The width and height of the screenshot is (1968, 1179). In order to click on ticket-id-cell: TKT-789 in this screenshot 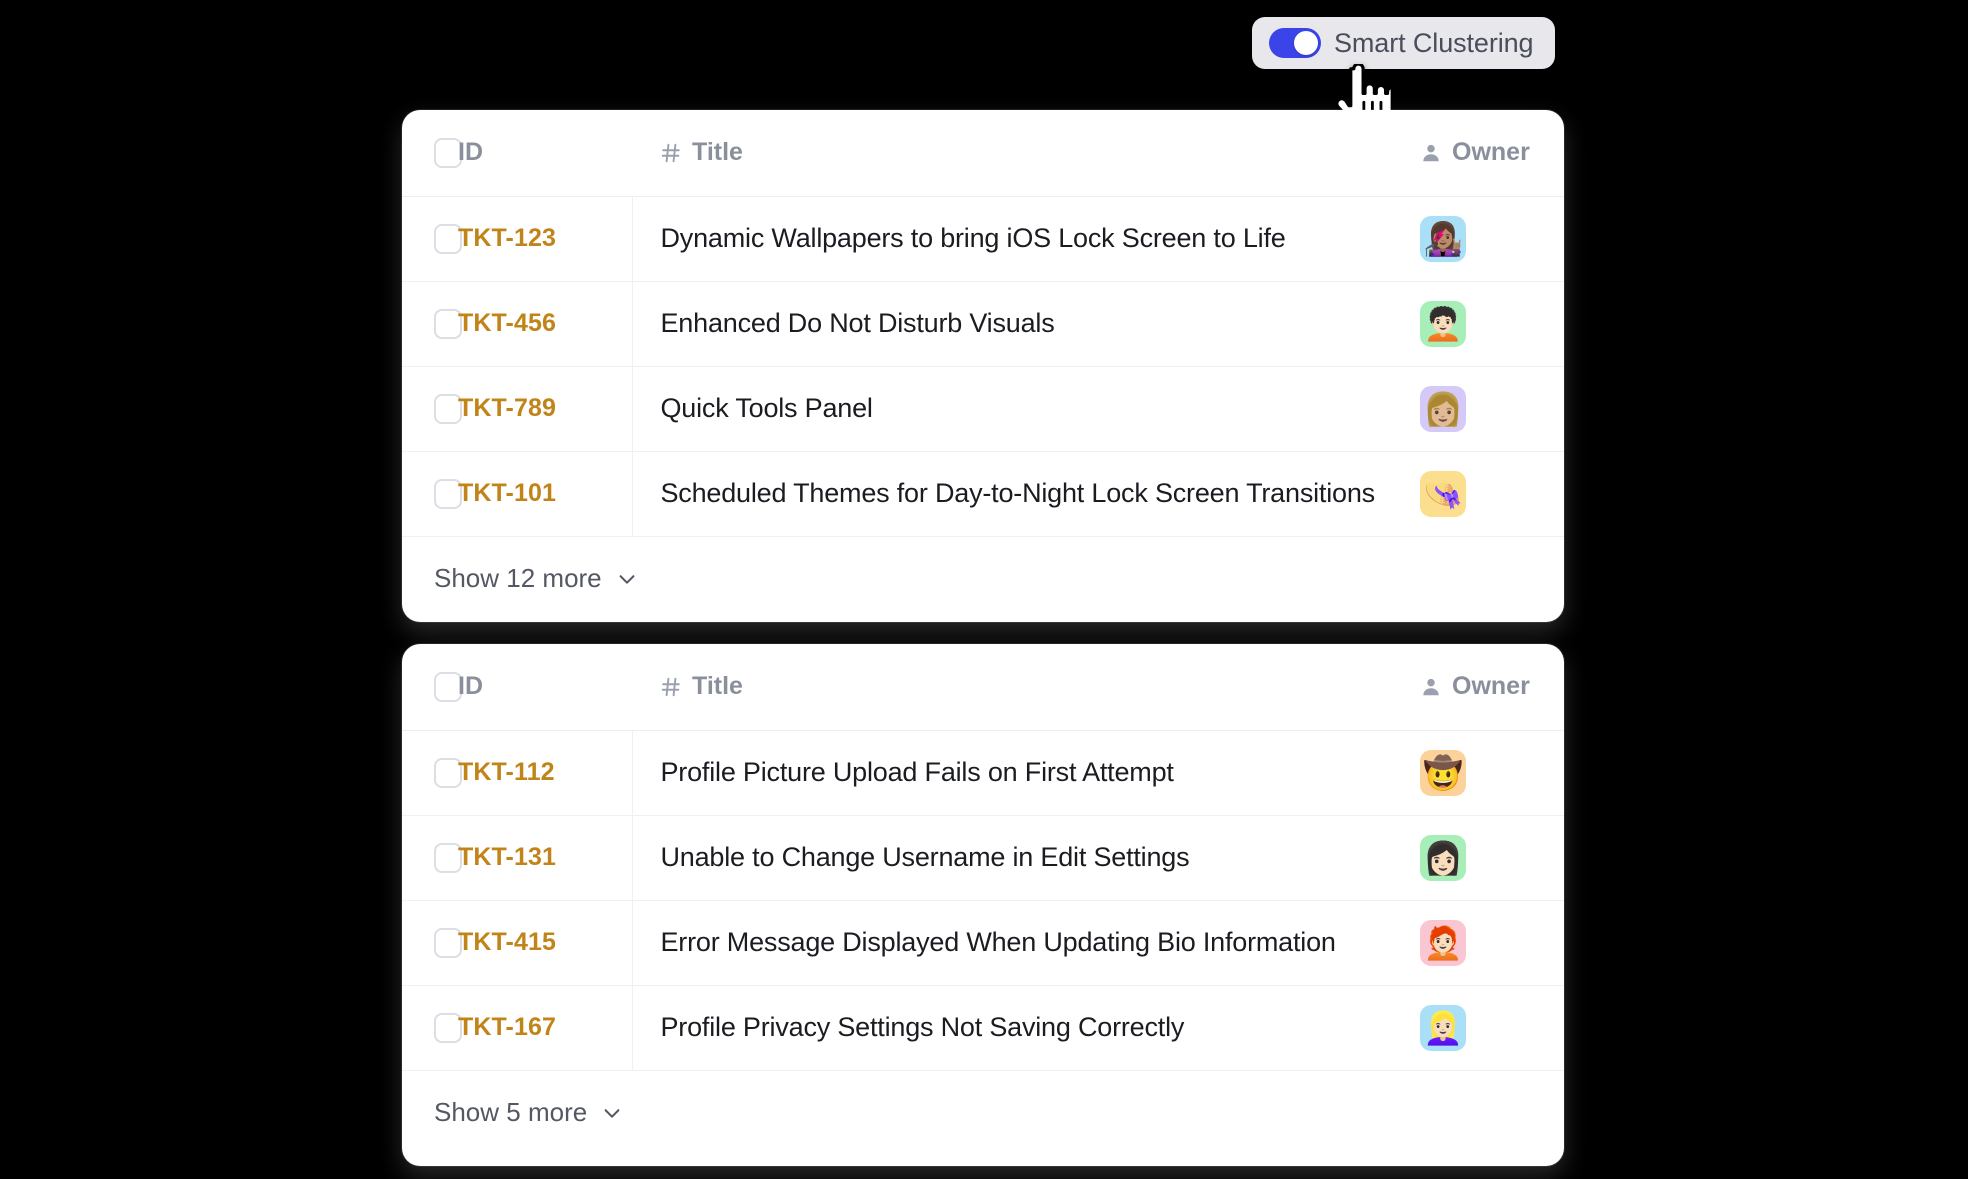, I will do `click(545, 409)`.